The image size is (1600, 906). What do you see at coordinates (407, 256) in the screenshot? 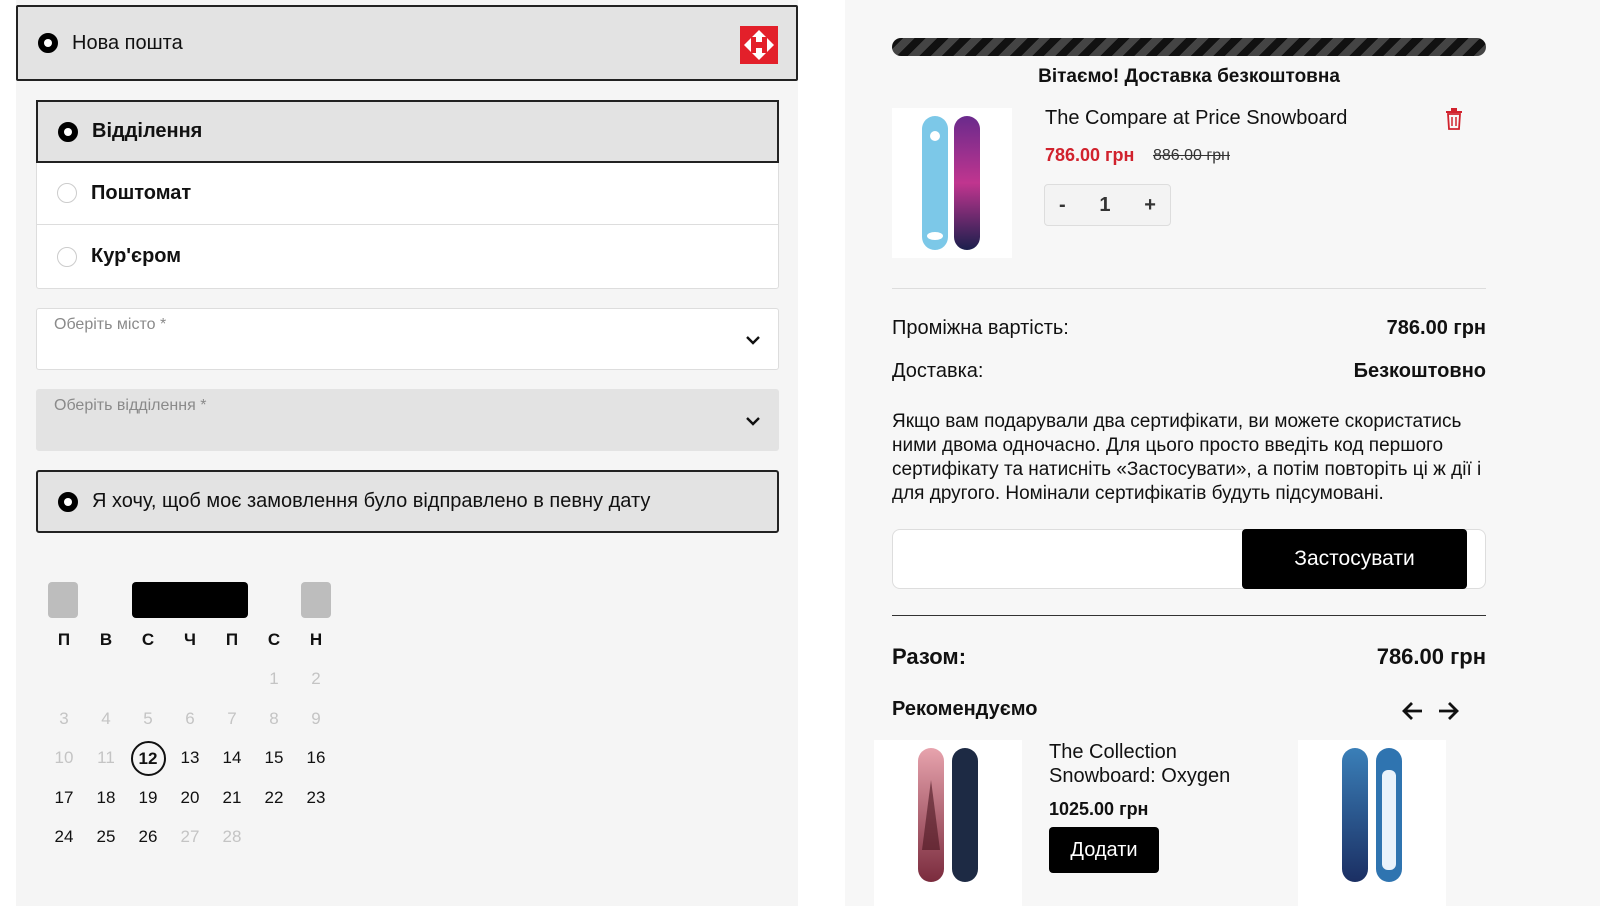
I see `method-courier: Кур'єром` at bounding box center [407, 256].